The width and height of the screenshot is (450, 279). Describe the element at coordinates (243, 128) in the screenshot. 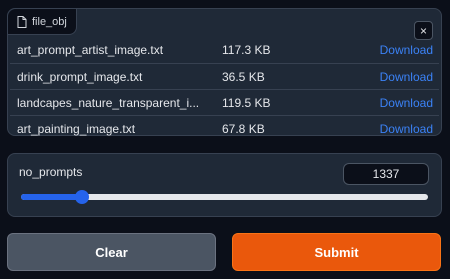

I see `file-size: 67.8 KB` at that location.